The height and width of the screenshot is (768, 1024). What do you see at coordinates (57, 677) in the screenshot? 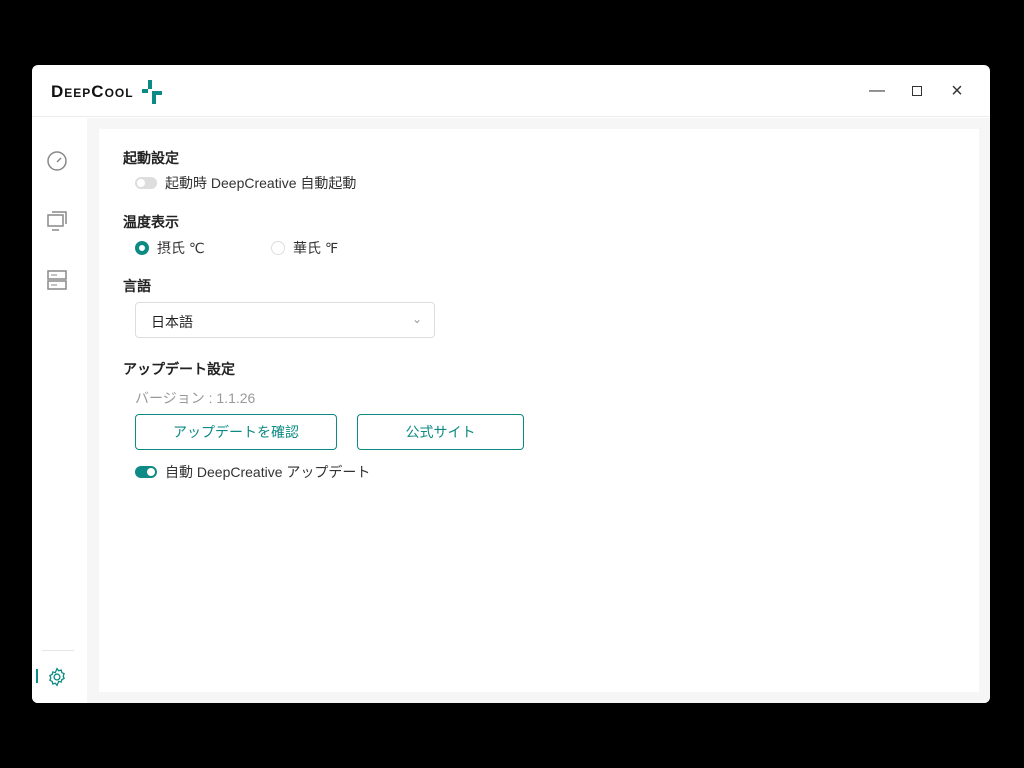
I see `gear-icon` at bounding box center [57, 677].